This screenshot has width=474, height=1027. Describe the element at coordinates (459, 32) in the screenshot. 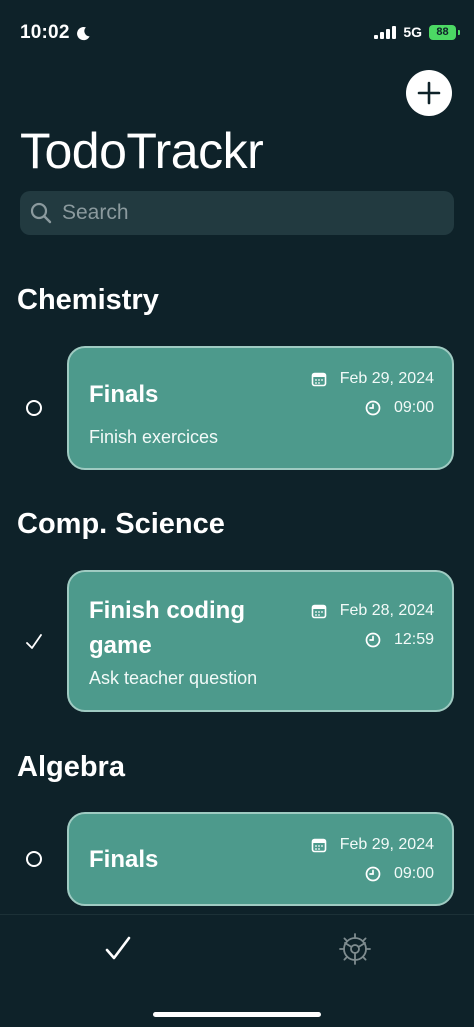

I see `battery-cap` at that location.